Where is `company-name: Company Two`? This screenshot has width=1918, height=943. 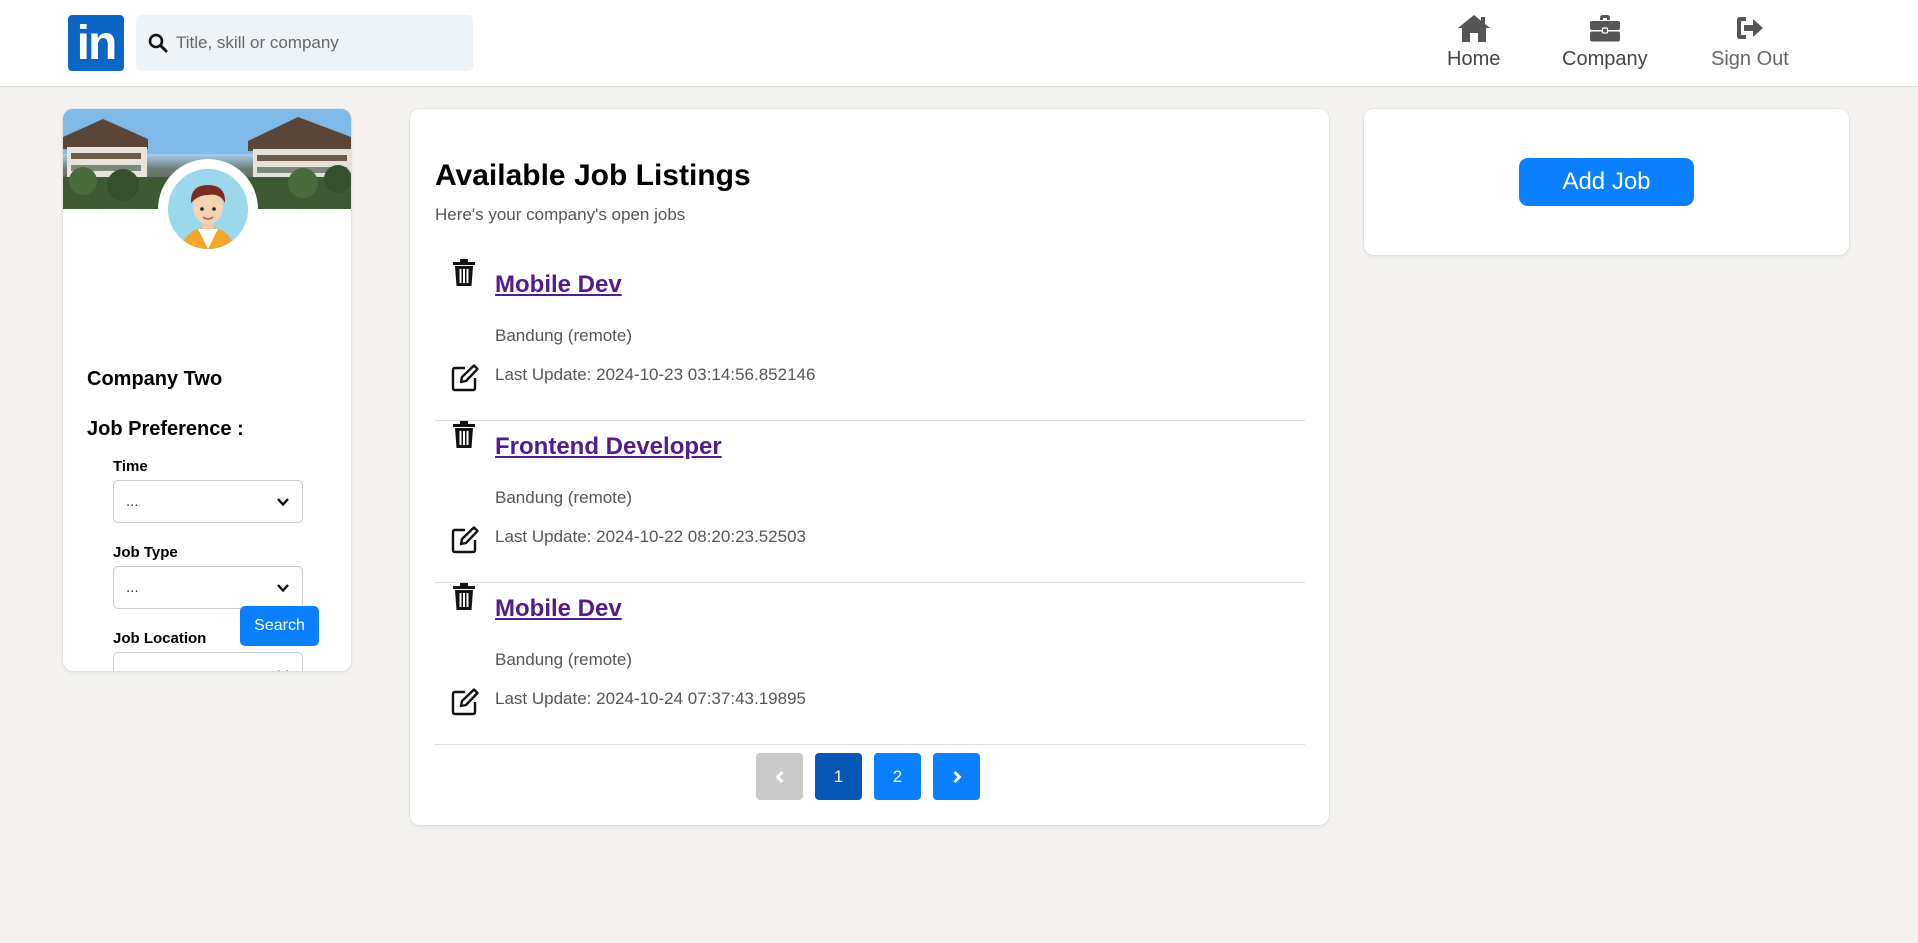
company-name: Company Two is located at coordinates (155, 379).